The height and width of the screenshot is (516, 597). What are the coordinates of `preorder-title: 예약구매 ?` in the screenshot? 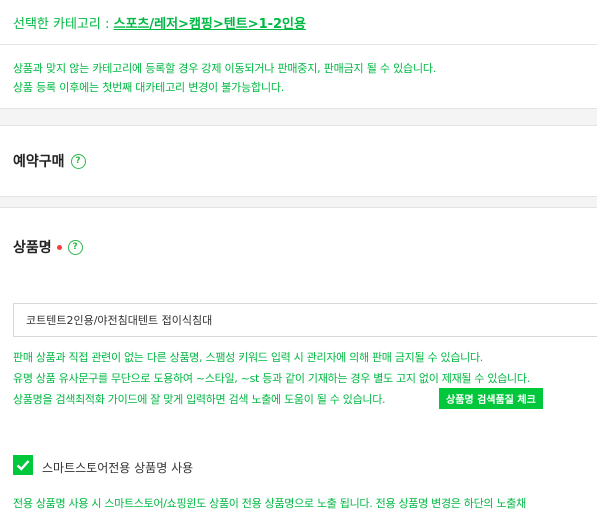 It's located at (49, 161).